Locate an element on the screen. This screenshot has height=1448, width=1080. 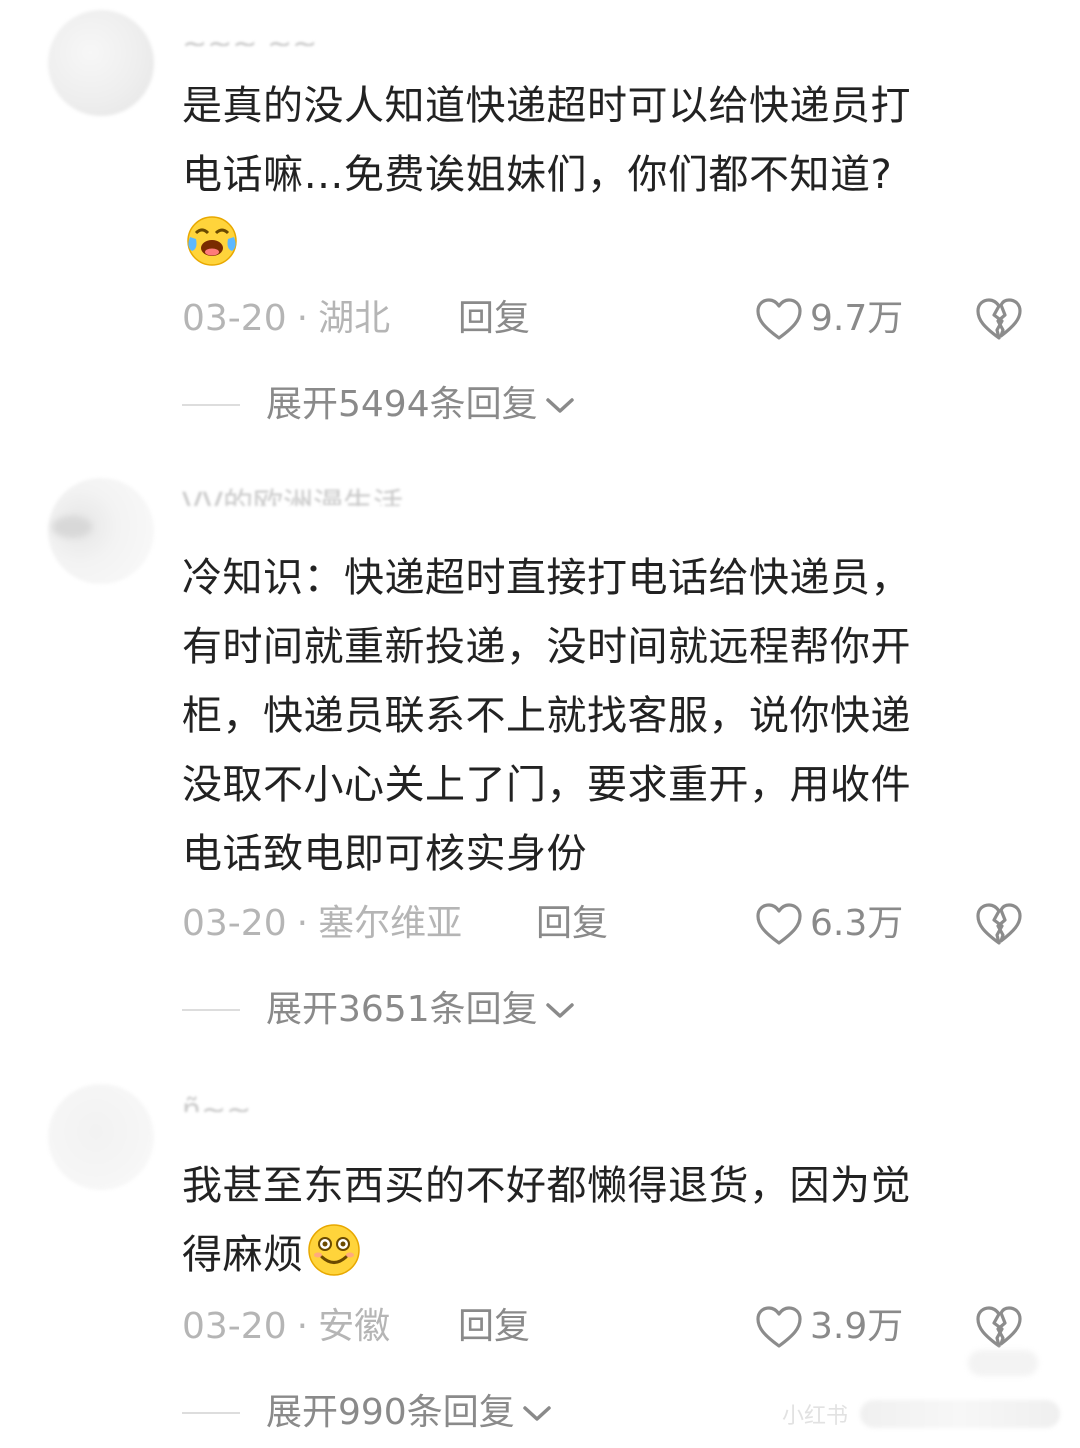
comment-location: 湖北 is located at coordinates (354, 318).